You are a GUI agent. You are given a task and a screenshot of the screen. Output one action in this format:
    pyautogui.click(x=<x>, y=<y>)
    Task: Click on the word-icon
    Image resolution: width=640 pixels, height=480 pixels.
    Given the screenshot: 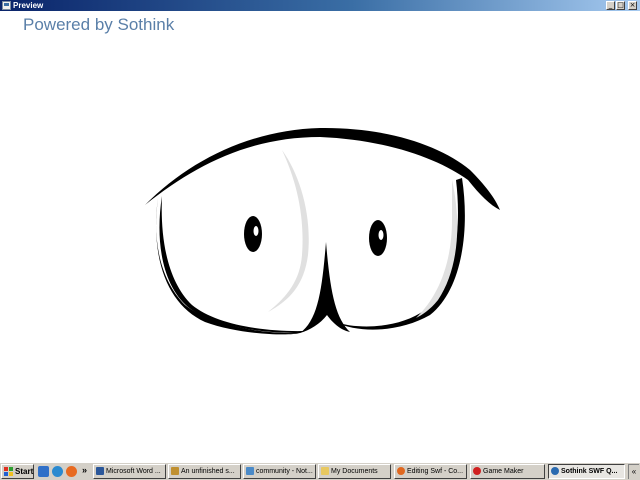 What is the action you would take?
    pyautogui.click(x=100, y=471)
    